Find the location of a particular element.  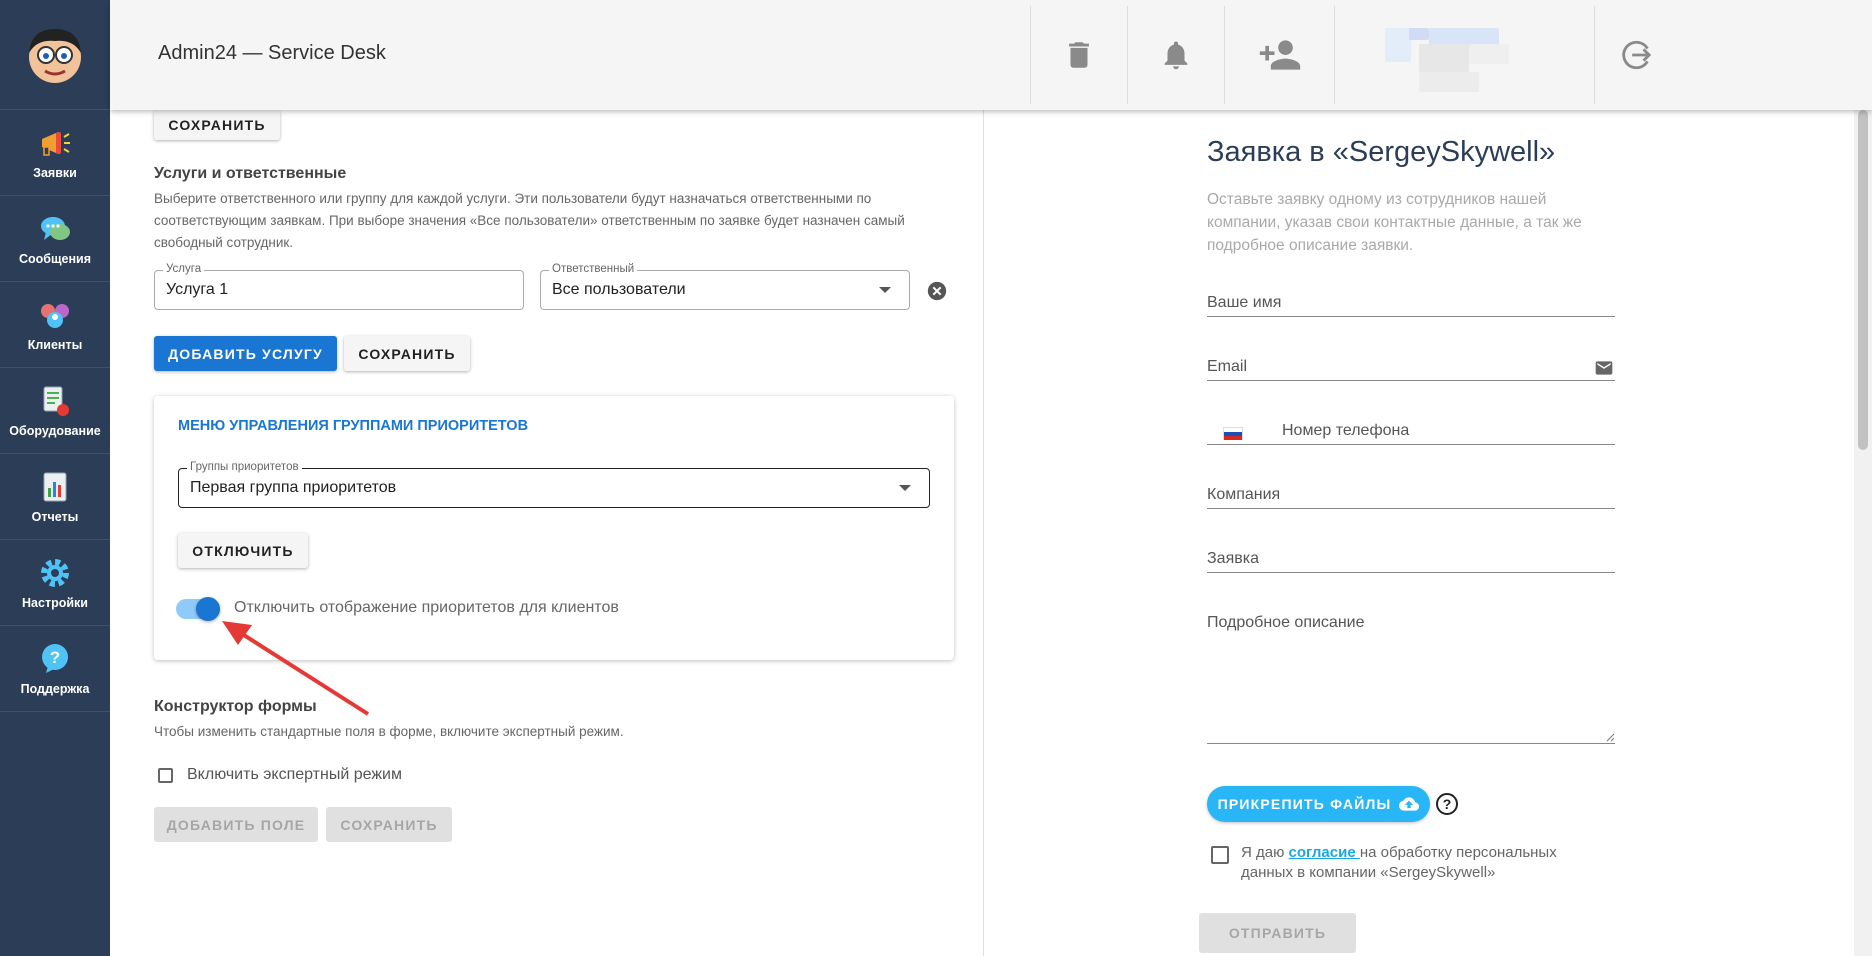

mail-icon is located at coordinates (1604, 368).